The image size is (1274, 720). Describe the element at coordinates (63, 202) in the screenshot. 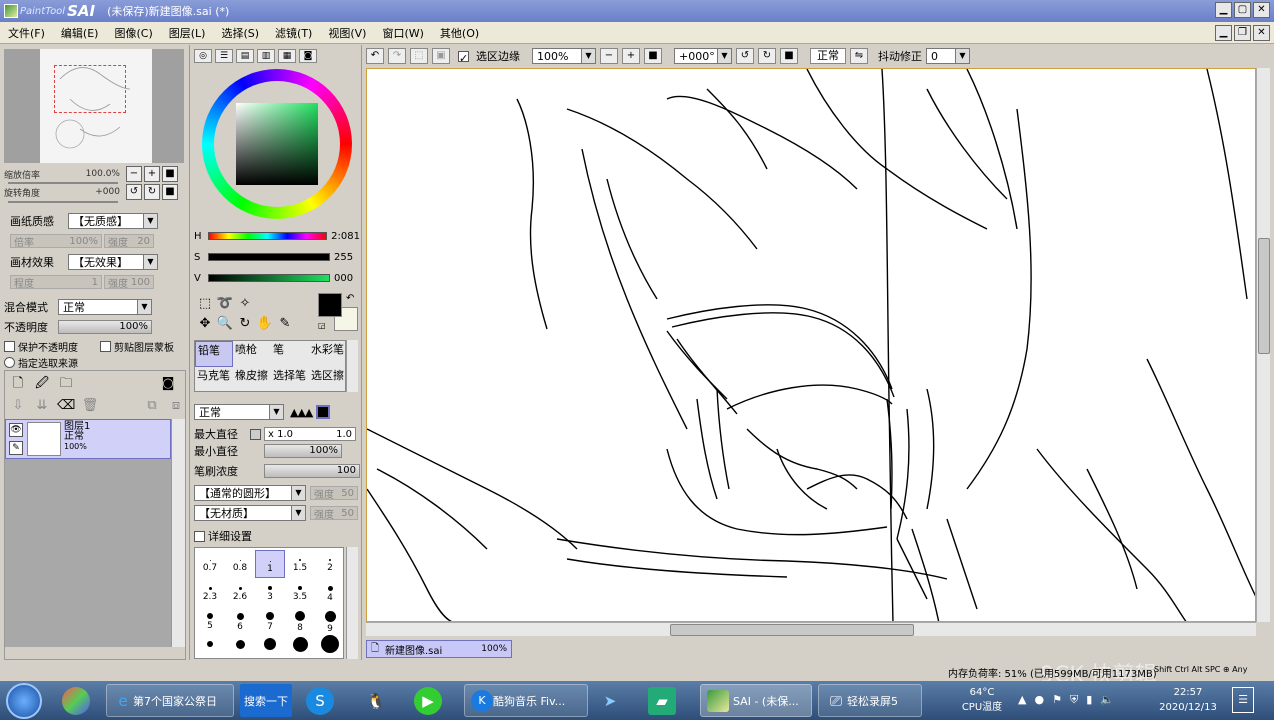

I see `rotate-slider` at that location.